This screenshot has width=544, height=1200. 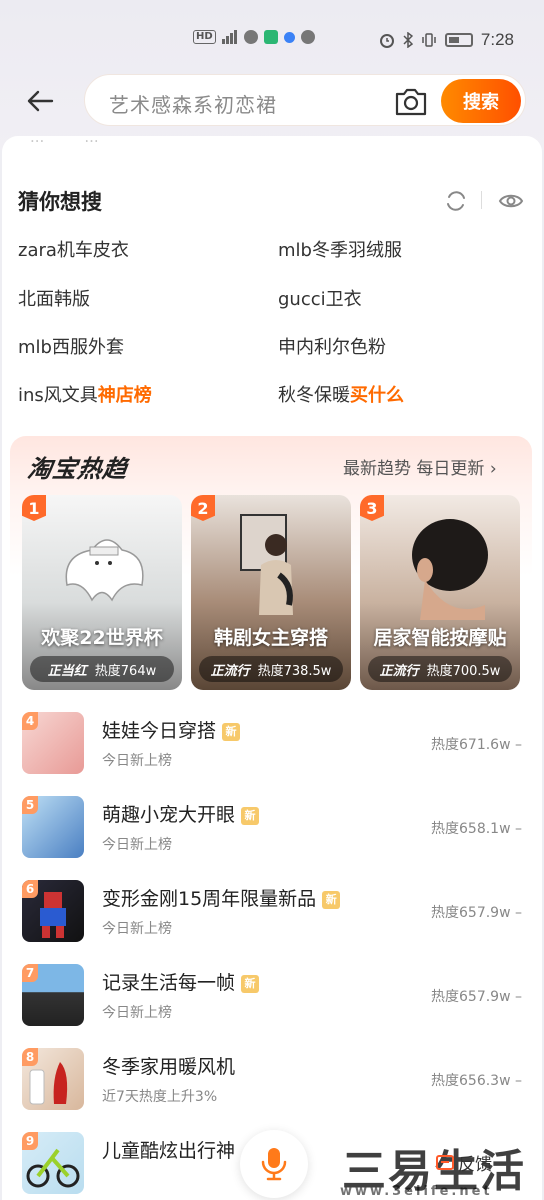 I want to click on signal-icon, so click(x=229, y=37).